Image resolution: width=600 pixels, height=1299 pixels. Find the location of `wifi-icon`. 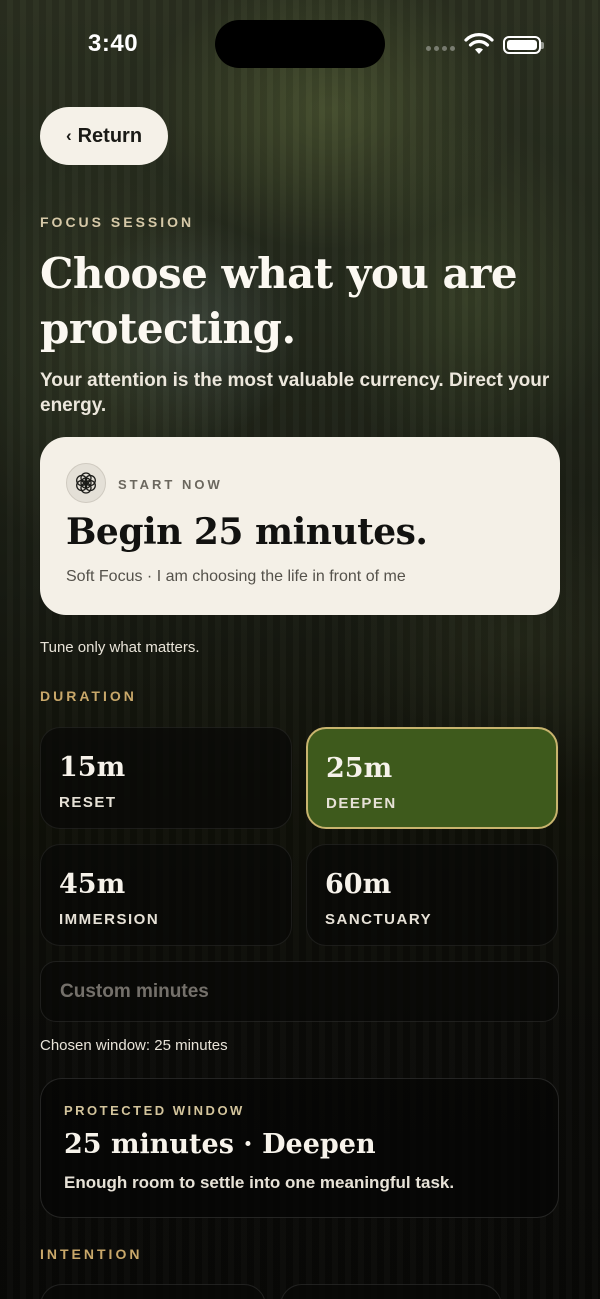

wifi-icon is located at coordinates (479, 43).